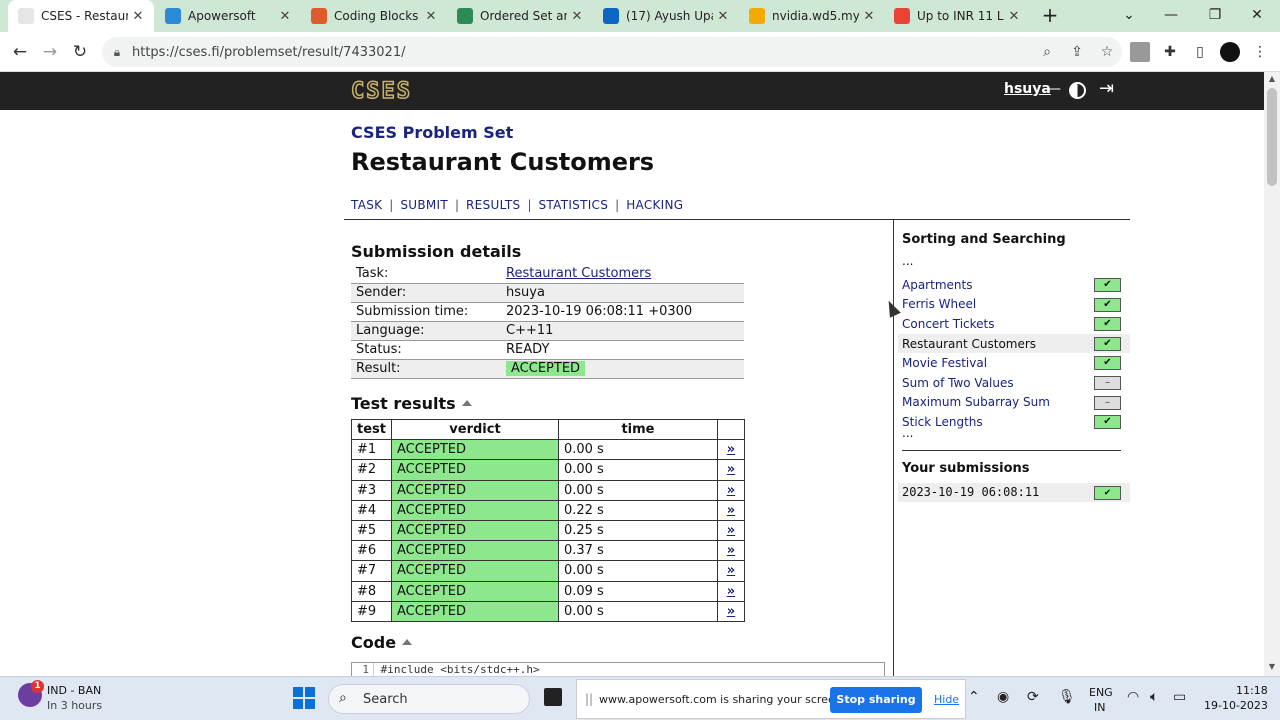 This screenshot has height=720, width=1280. Describe the element at coordinates (228, 16) in the screenshot. I see `browser-tab: Apowersoft ✕` at that location.